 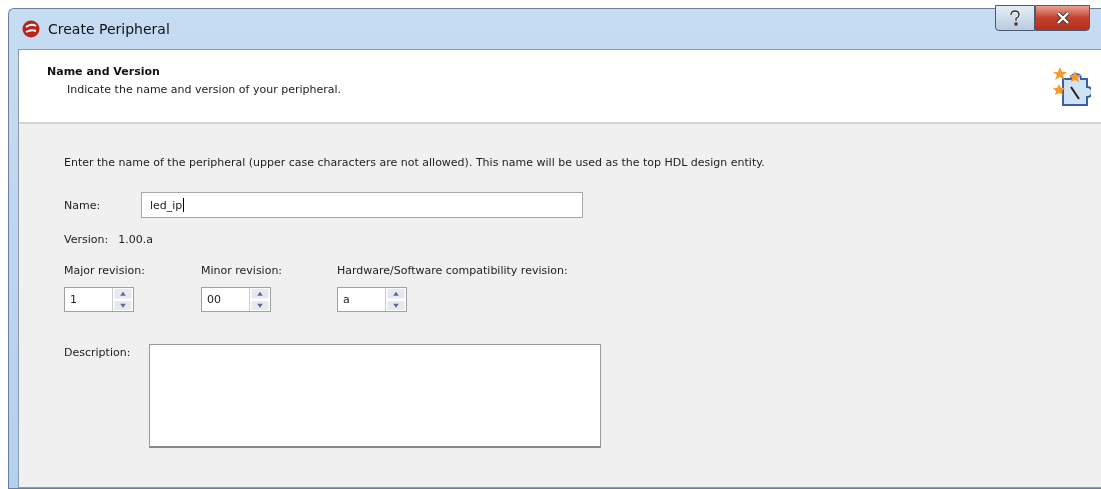 I want to click on name-label: Name:, so click(x=83, y=205).